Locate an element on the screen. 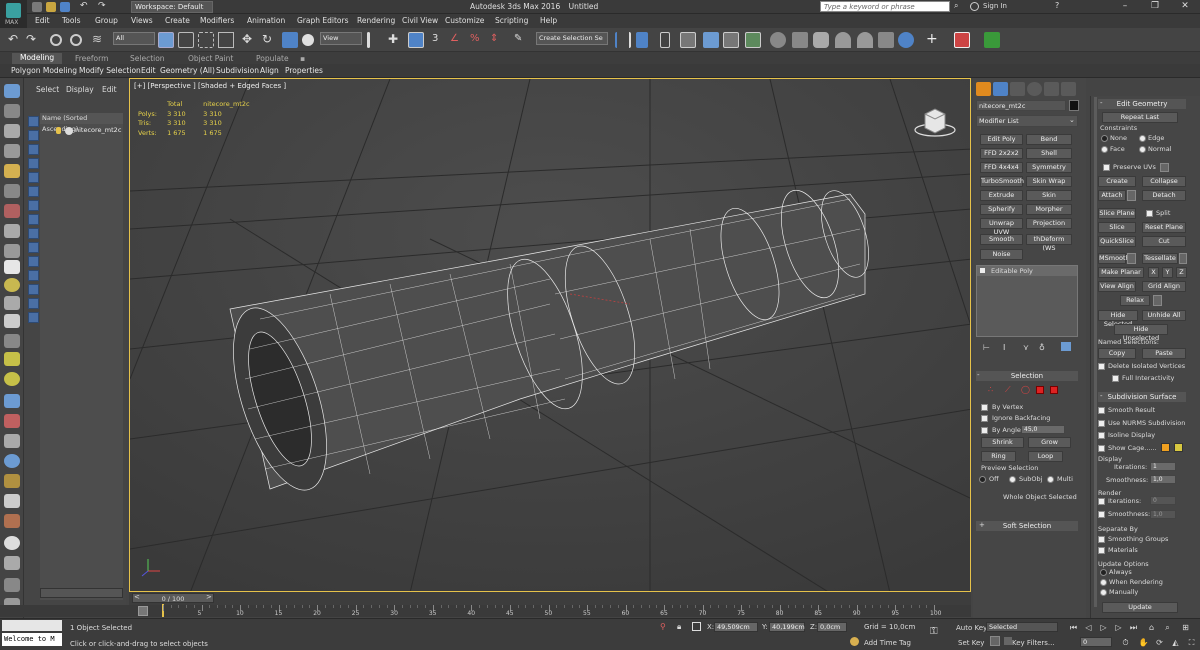 Image resolution: width=1200 pixels, height=650 pixels. panel-scrollbar is located at coordinates (1095, 352).